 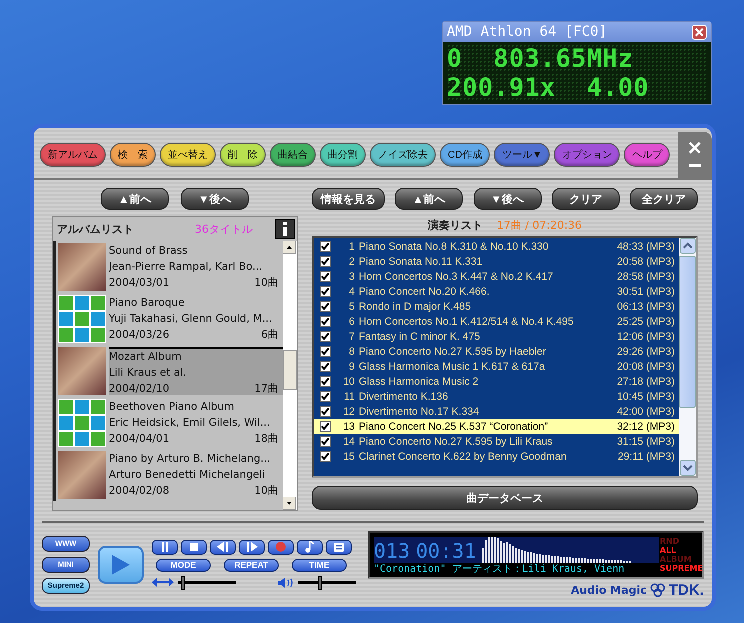 What do you see at coordinates (289, 503) in the screenshot?
I see `scroll-down-icon` at bounding box center [289, 503].